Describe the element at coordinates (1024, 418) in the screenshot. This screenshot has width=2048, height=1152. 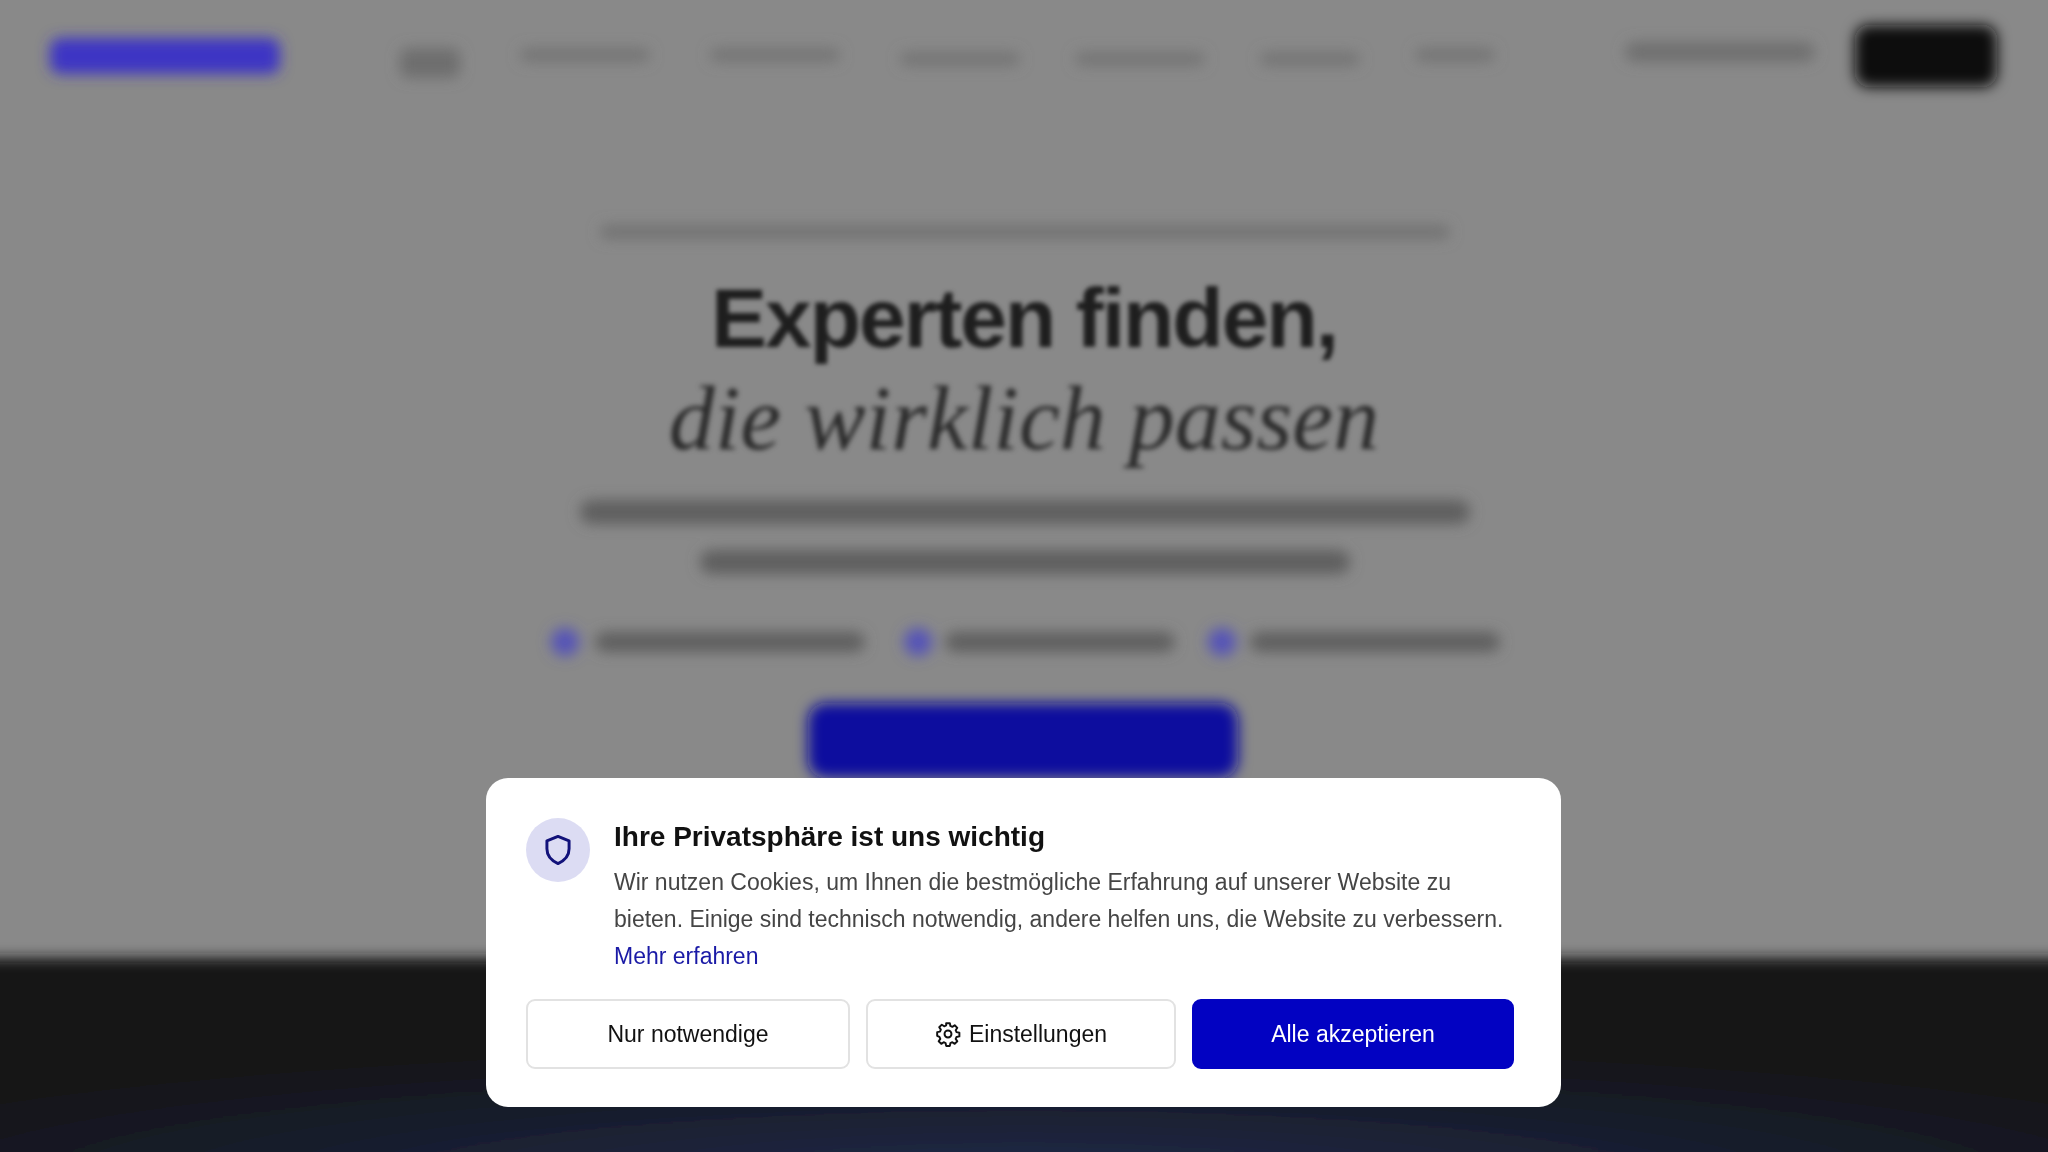
I see `headline-subline: die wirklich passen` at that location.